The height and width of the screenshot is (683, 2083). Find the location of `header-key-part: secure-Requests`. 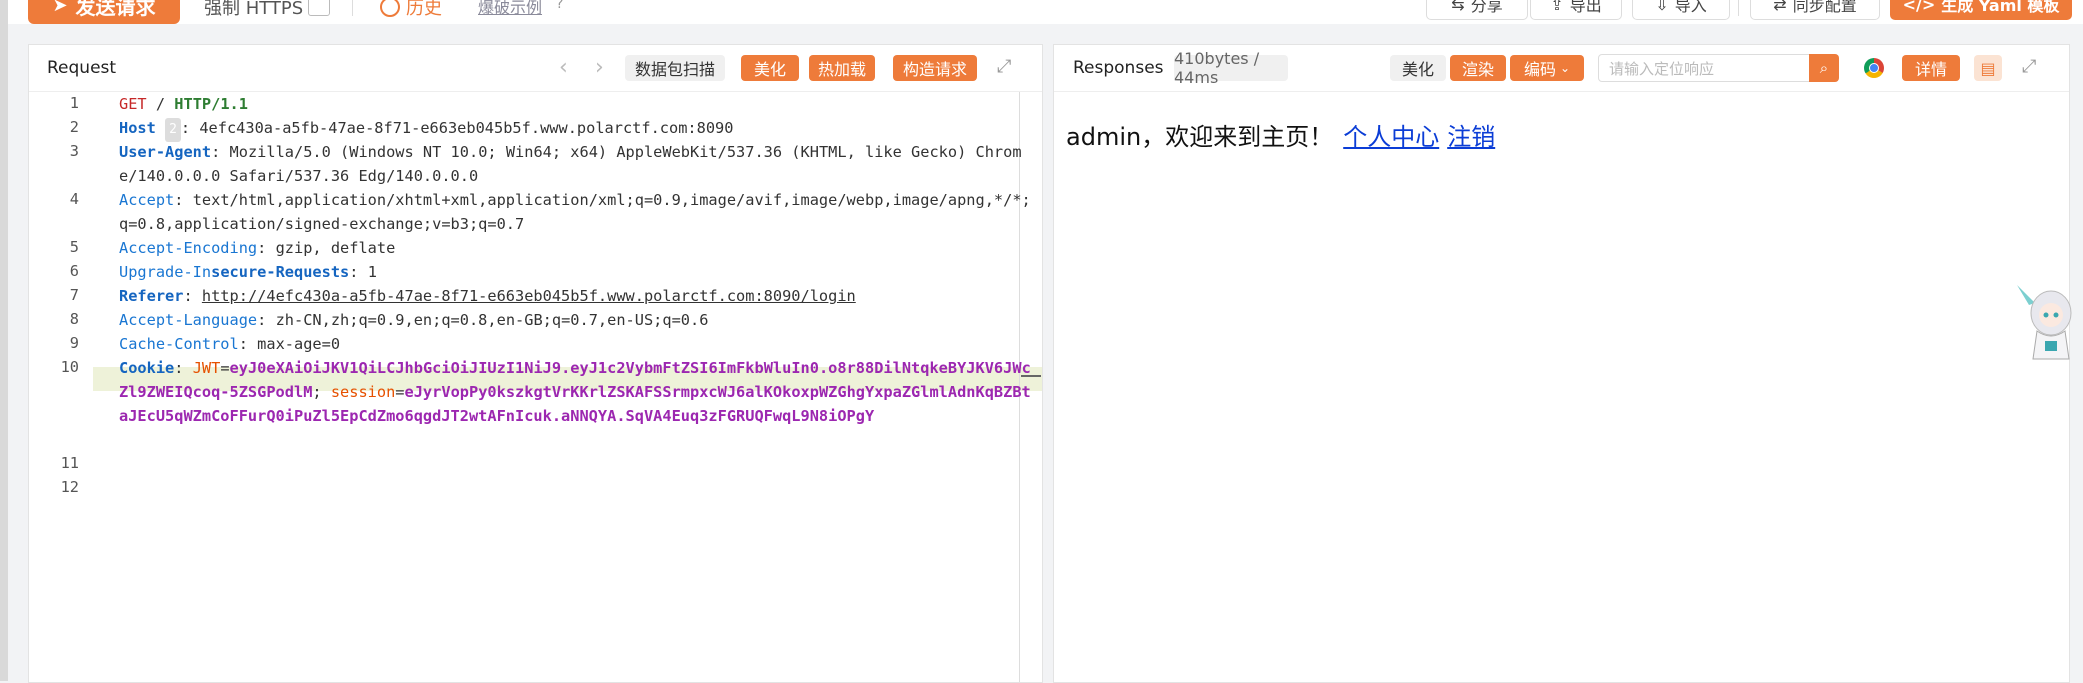

header-key-part: secure-Requests is located at coordinates (280, 272).